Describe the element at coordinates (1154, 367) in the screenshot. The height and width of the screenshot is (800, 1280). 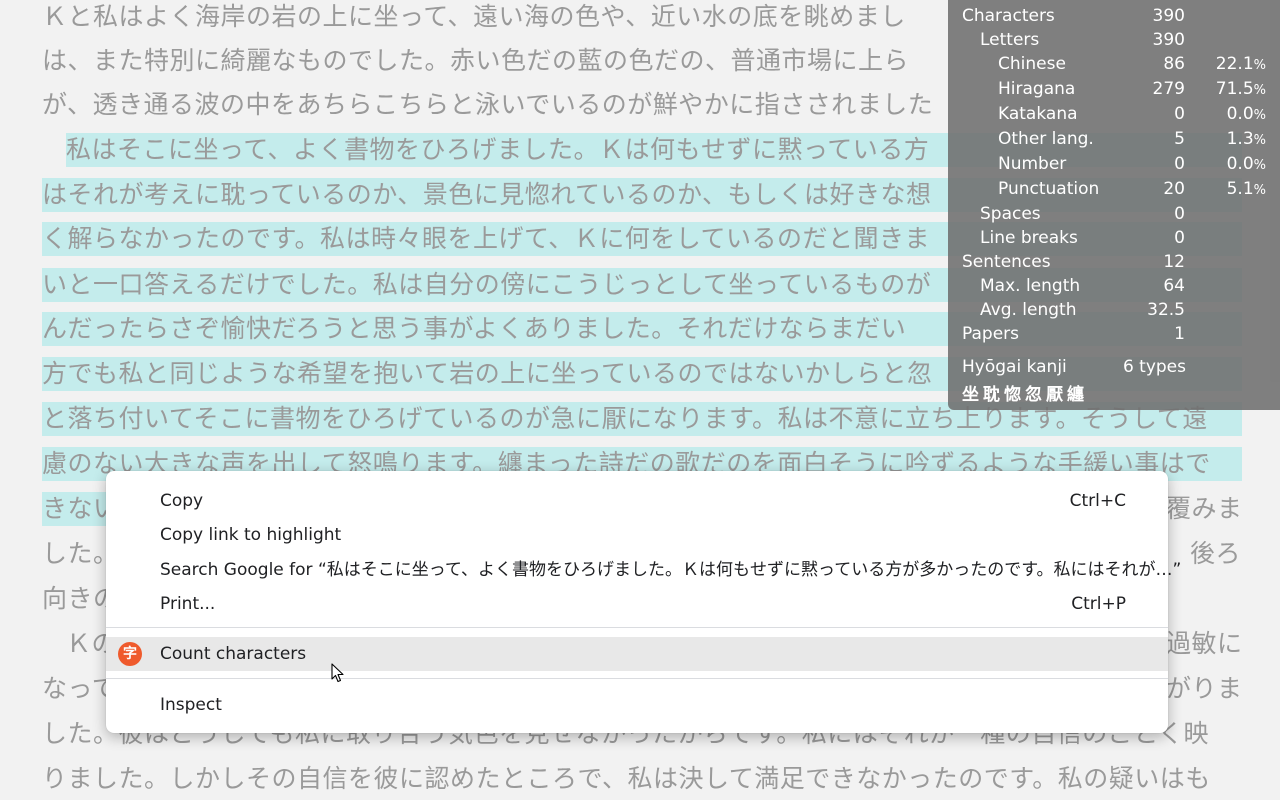
I see `stat-value: 6 types` at that location.